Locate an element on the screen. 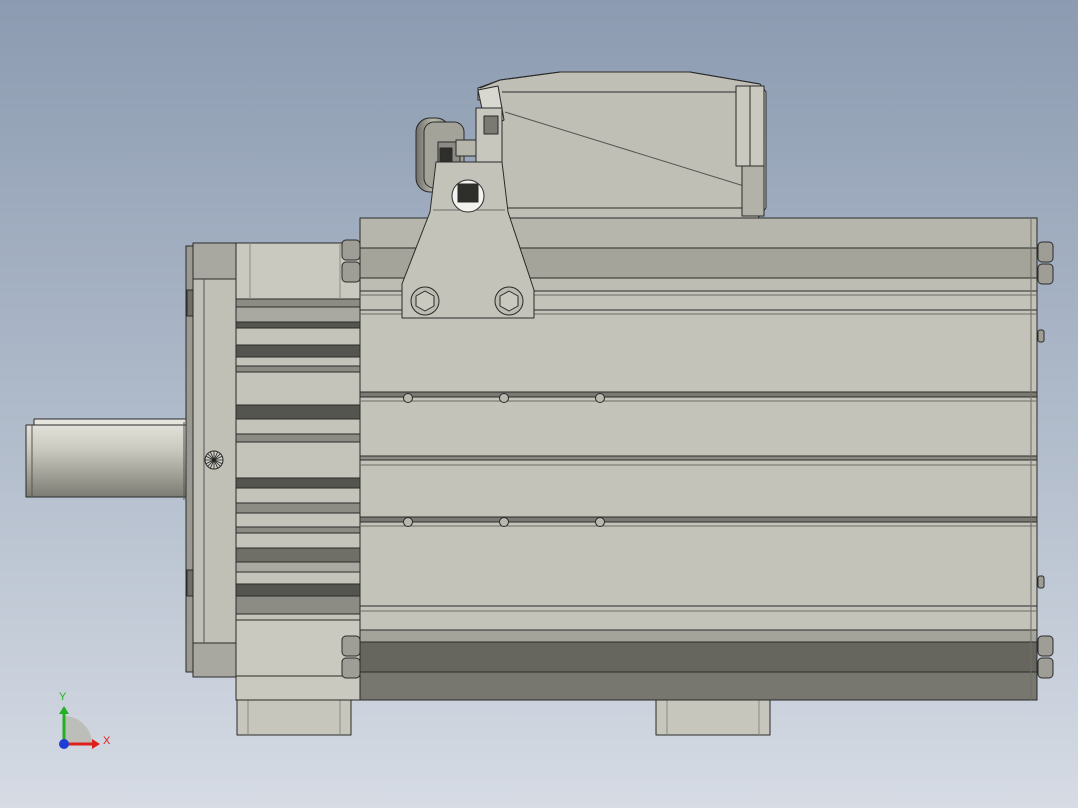 This screenshot has width=1078, height=808. y-axis-label: Y is located at coordinates (63, 697).